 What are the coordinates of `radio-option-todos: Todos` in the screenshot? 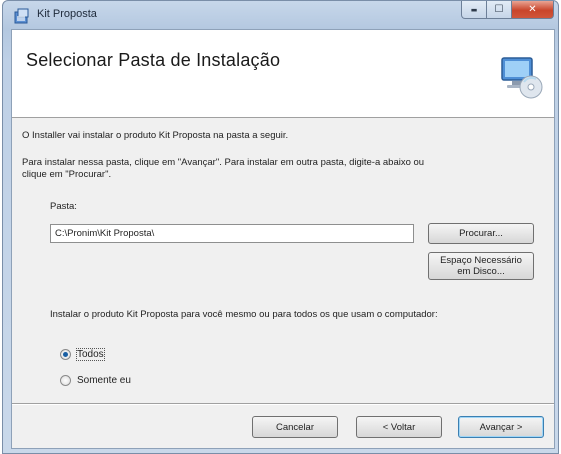 It's located at (82, 354).